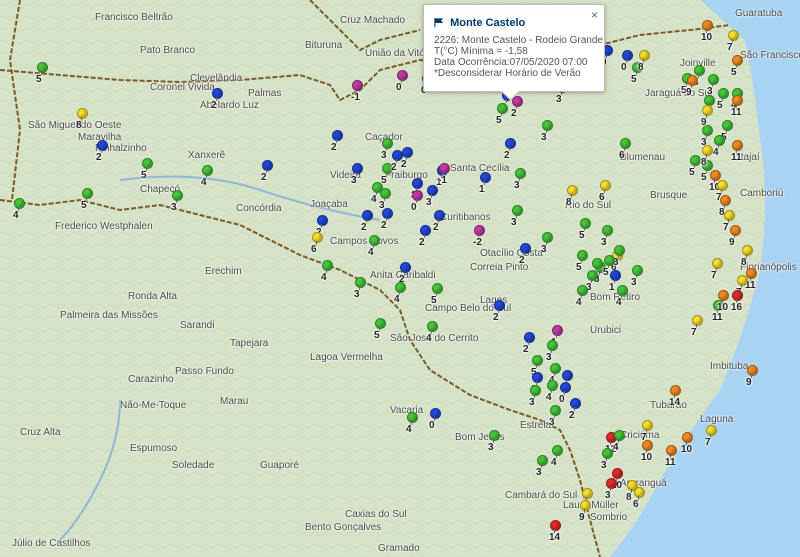 Image resolution: width=800 pixels, height=557 pixels. I want to click on station-marker: -2, so click(479, 240).